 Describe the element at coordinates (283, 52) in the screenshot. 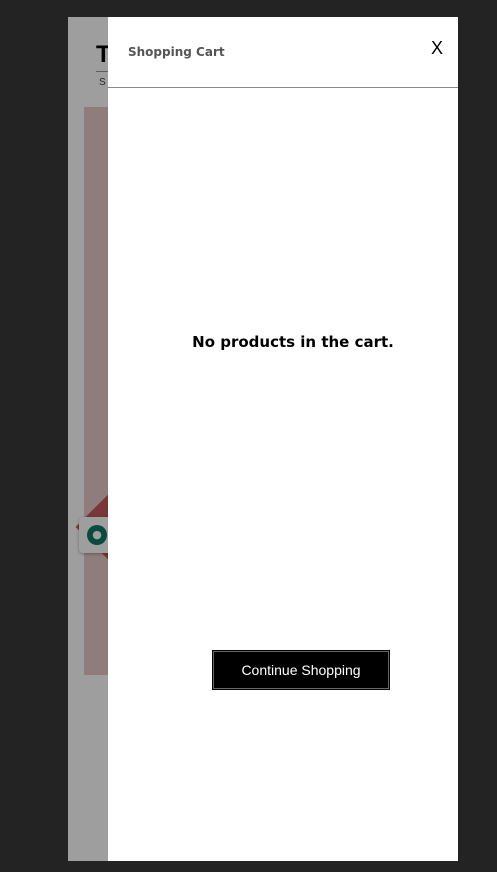

I see `cart-drawer-header: Shopping Cart X` at that location.